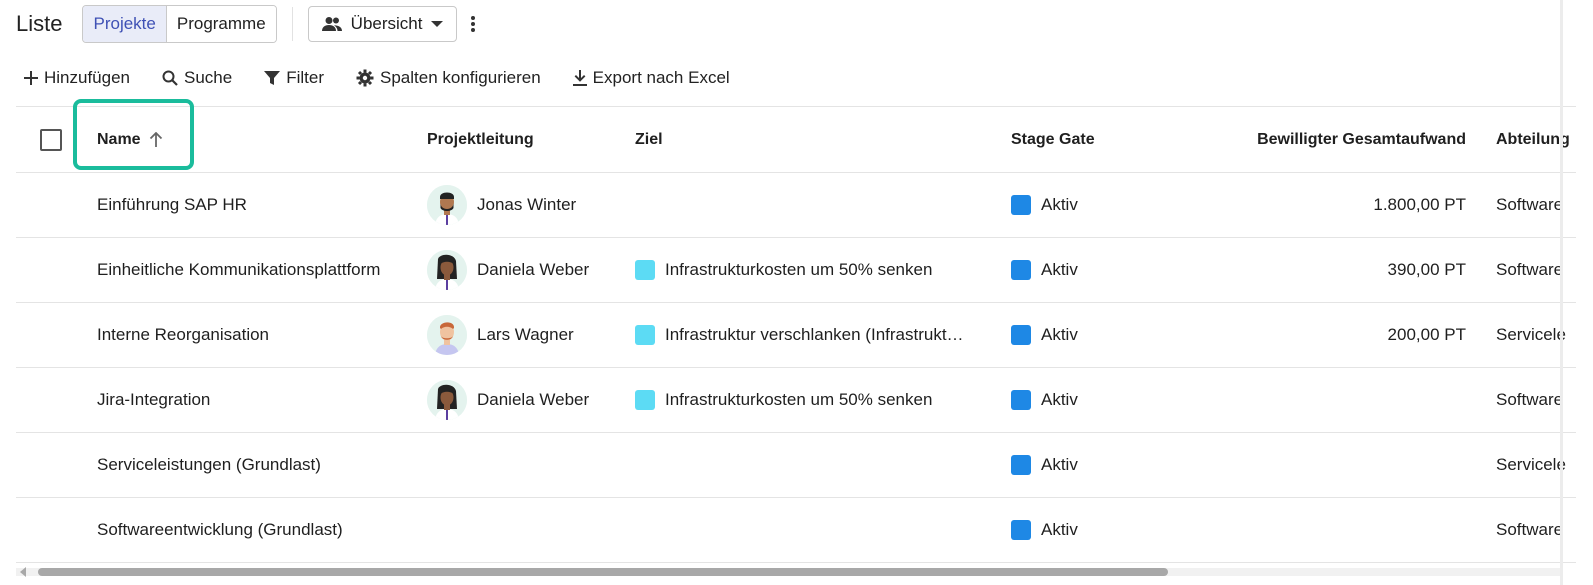 This screenshot has height=585, width=1593. What do you see at coordinates (125, 23) in the screenshot?
I see `toggle-projects: Projekte` at bounding box center [125, 23].